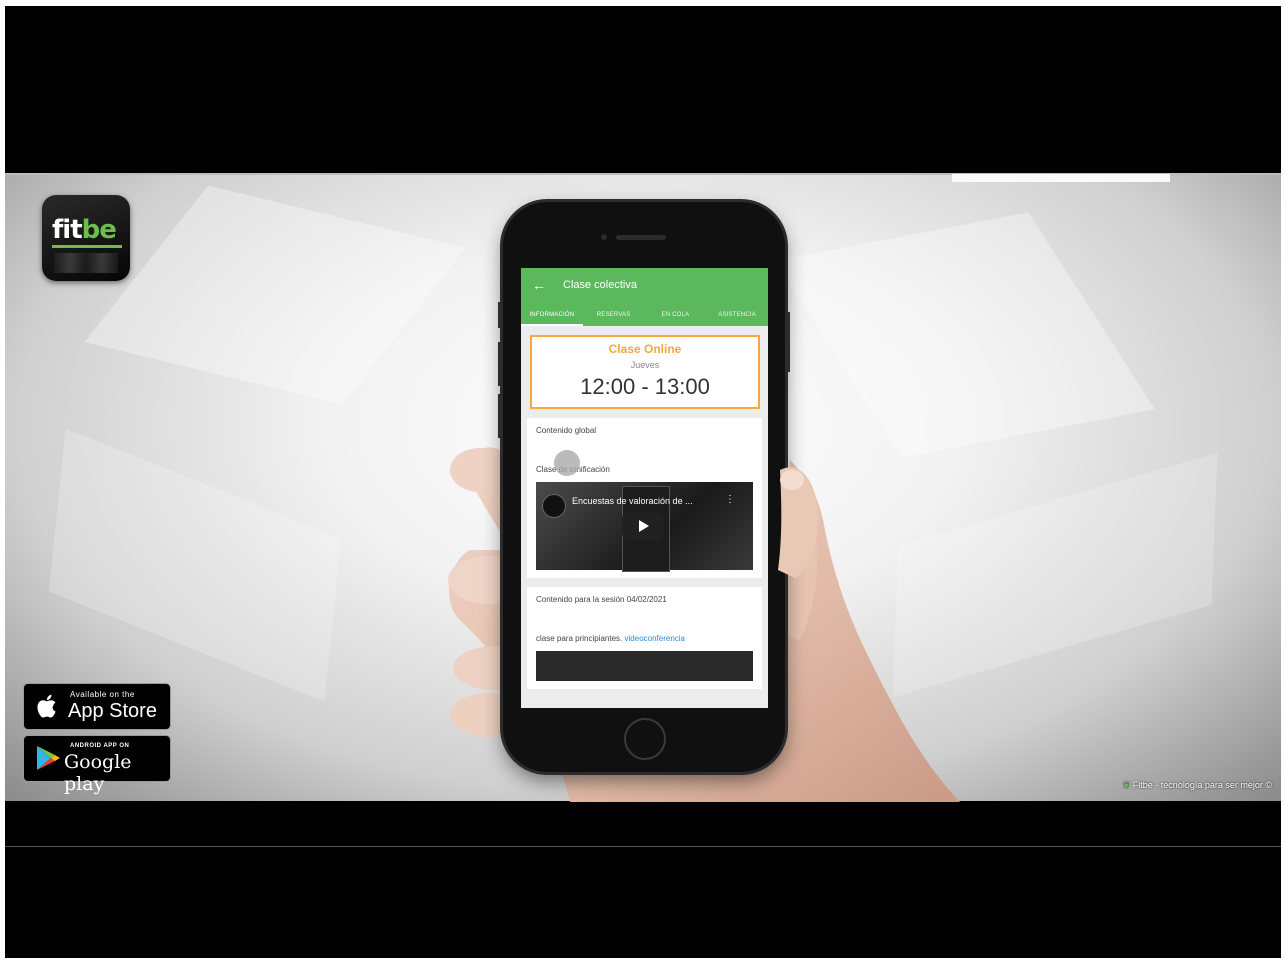  Describe the element at coordinates (539, 285) in the screenshot. I see `arrow-left-icon: ←` at that location.